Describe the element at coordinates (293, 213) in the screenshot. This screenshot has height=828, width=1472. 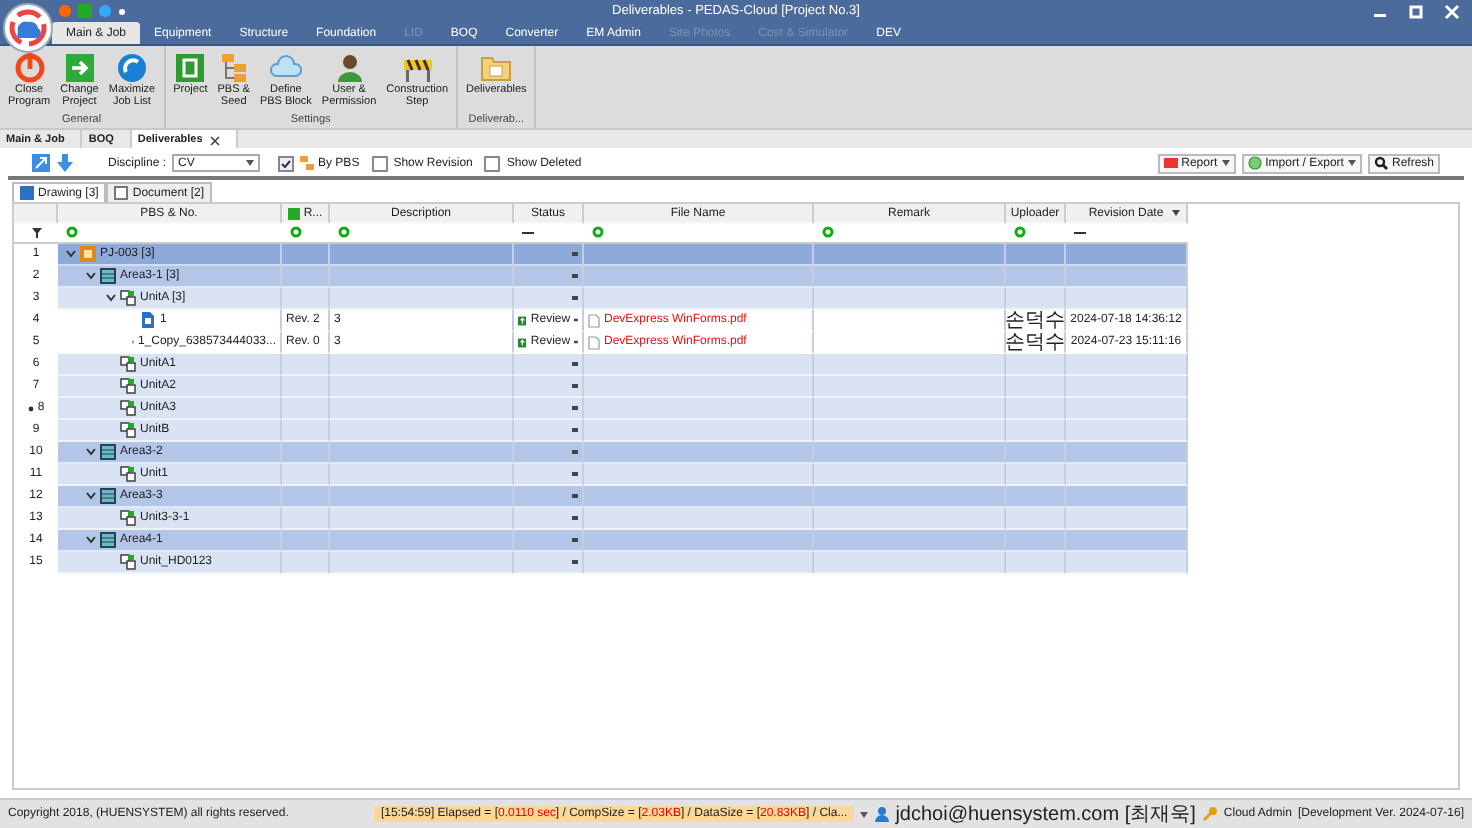
I see `column-icon` at that location.